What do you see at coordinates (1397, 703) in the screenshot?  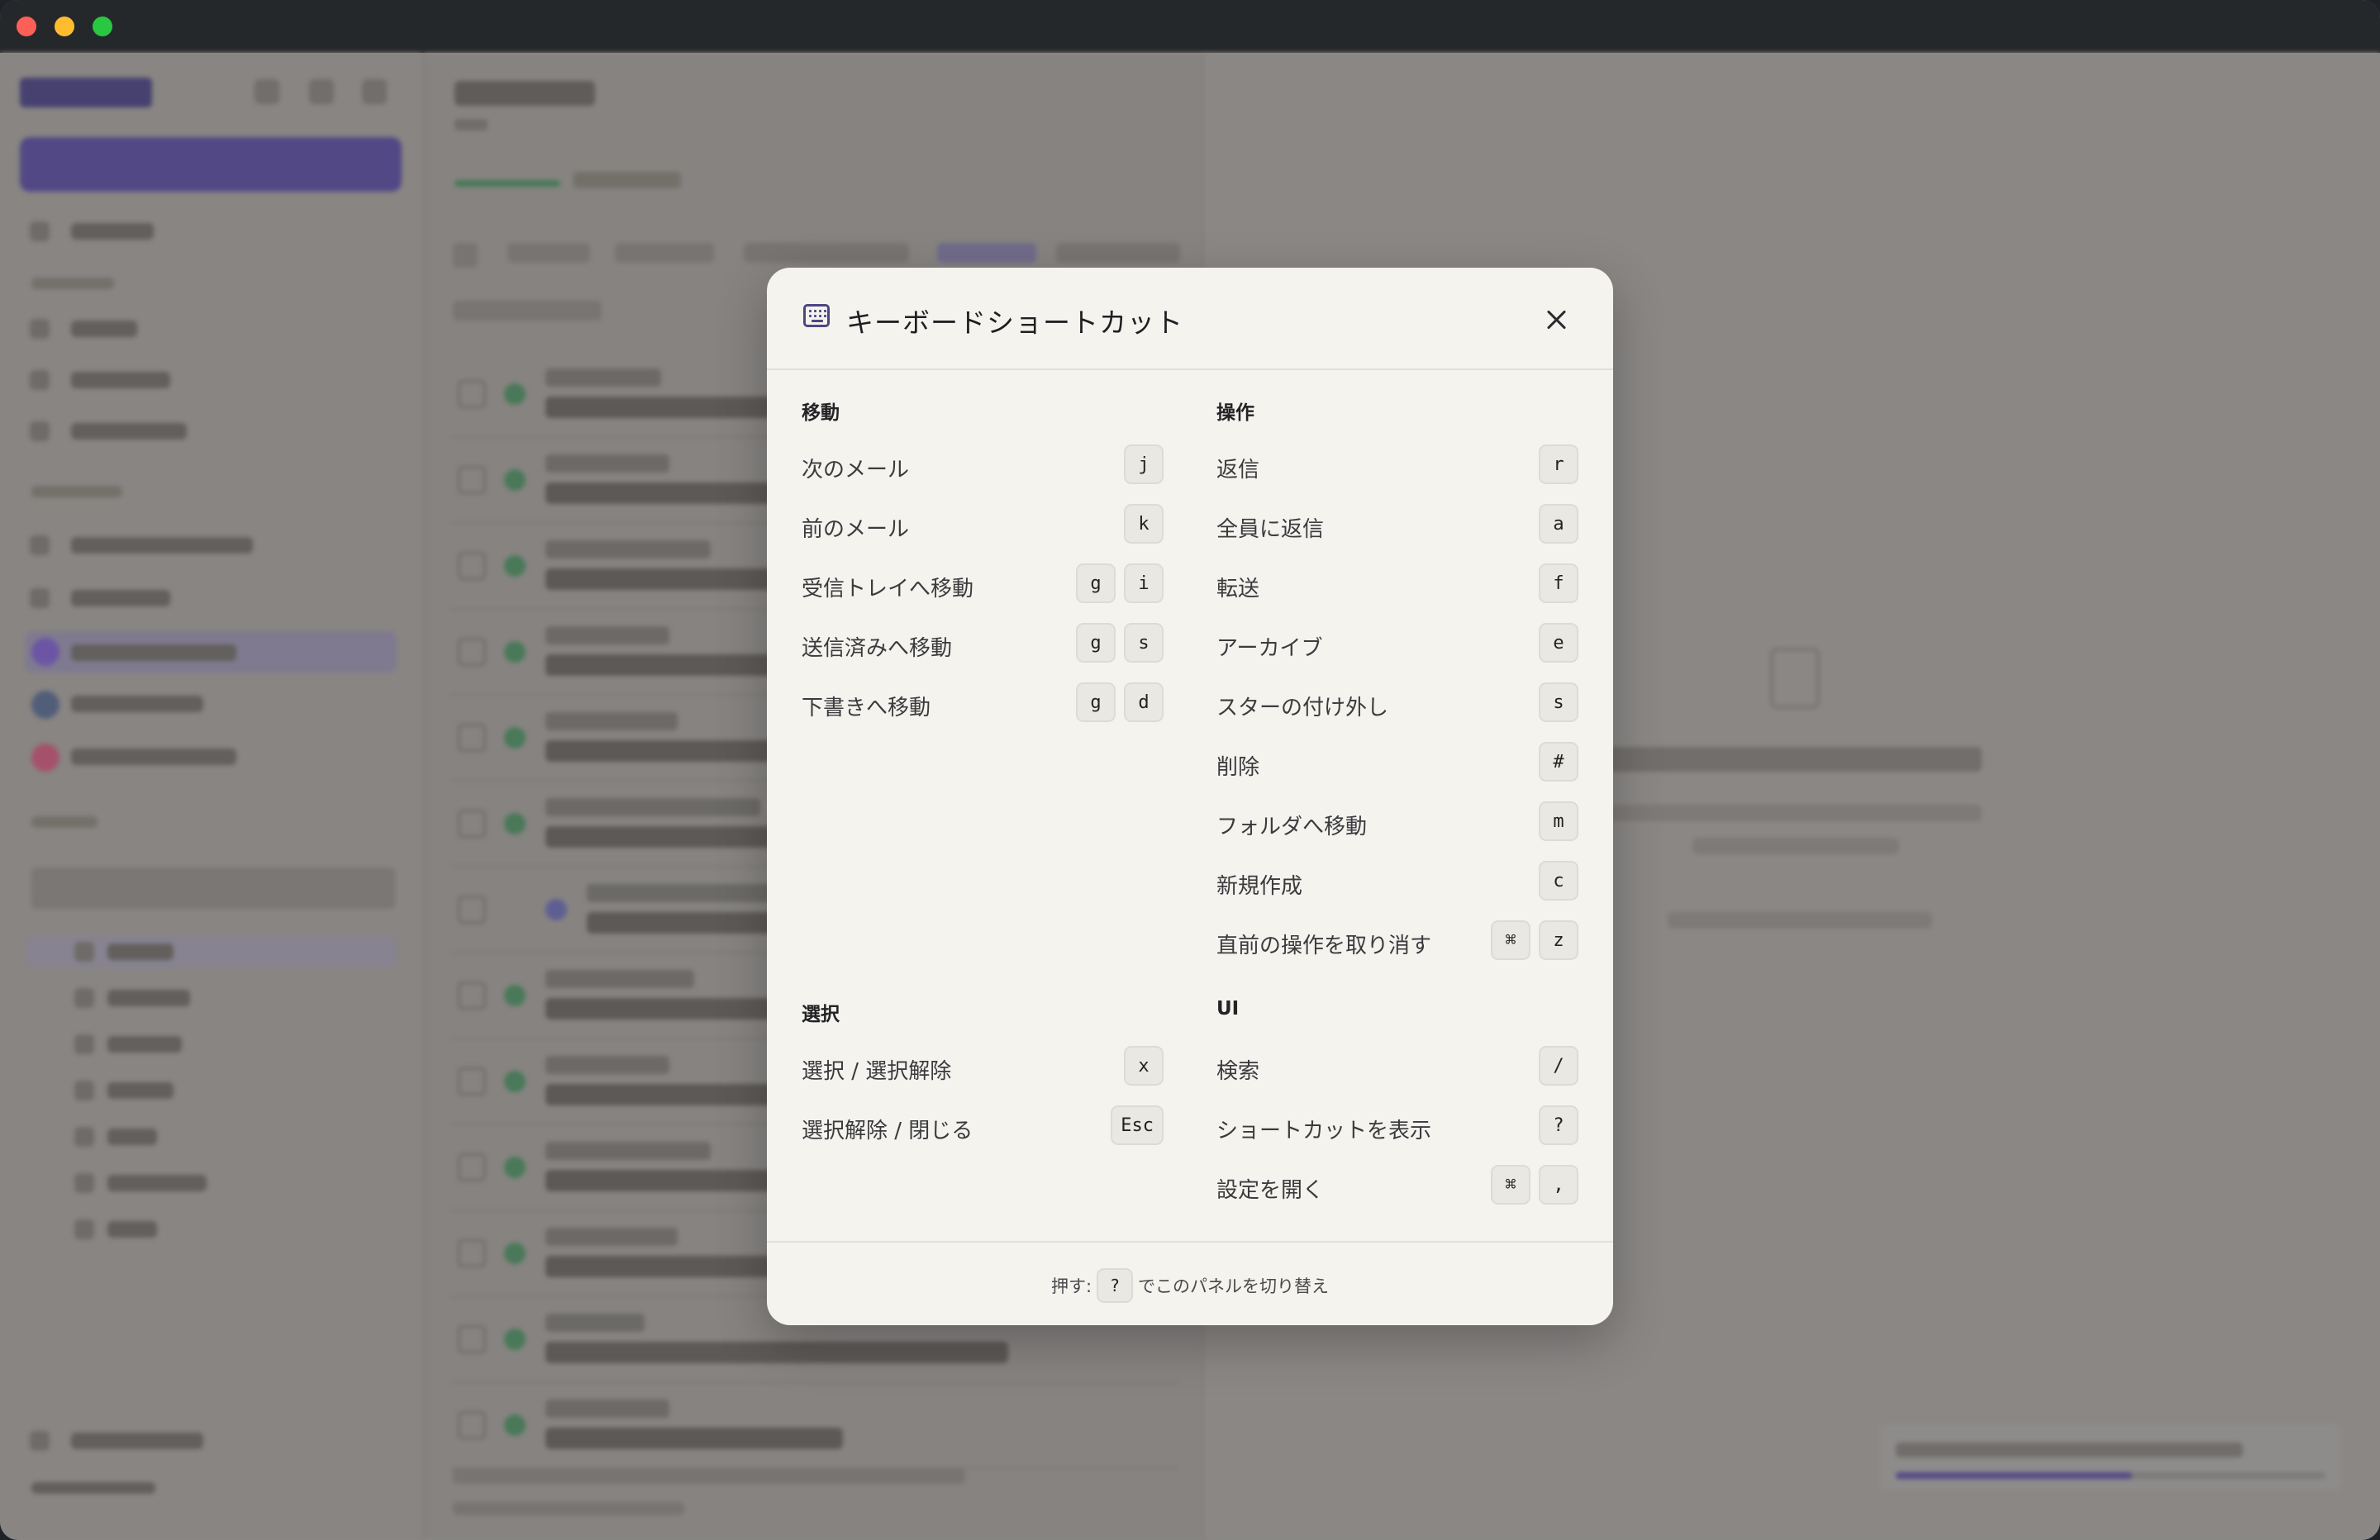 I see `shortcut-row: スターの付け外し s` at bounding box center [1397, 703].